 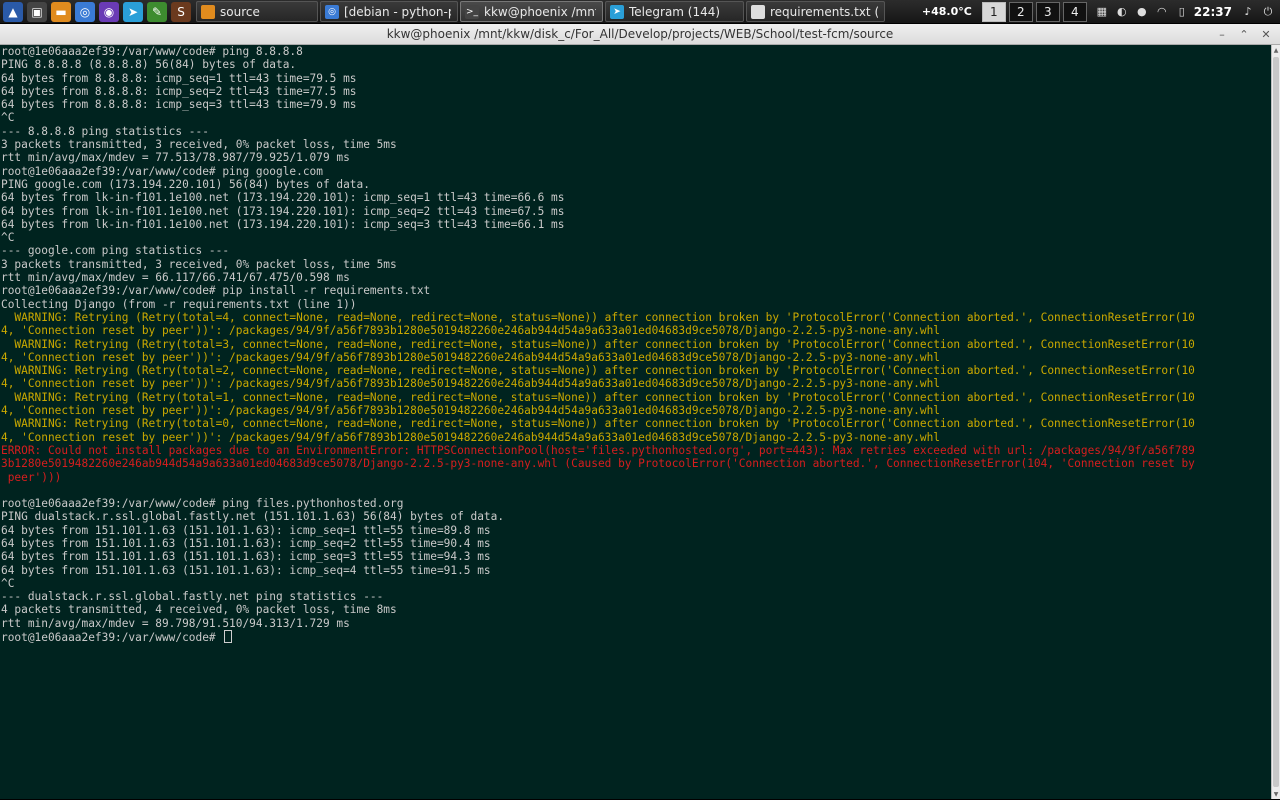 What do you see at coordinates (112, 637) in the screenshot?
I see `terminal-prompt: root@1e06aaa2ef39:/var/www/code#` at bounding box center [112, 637].